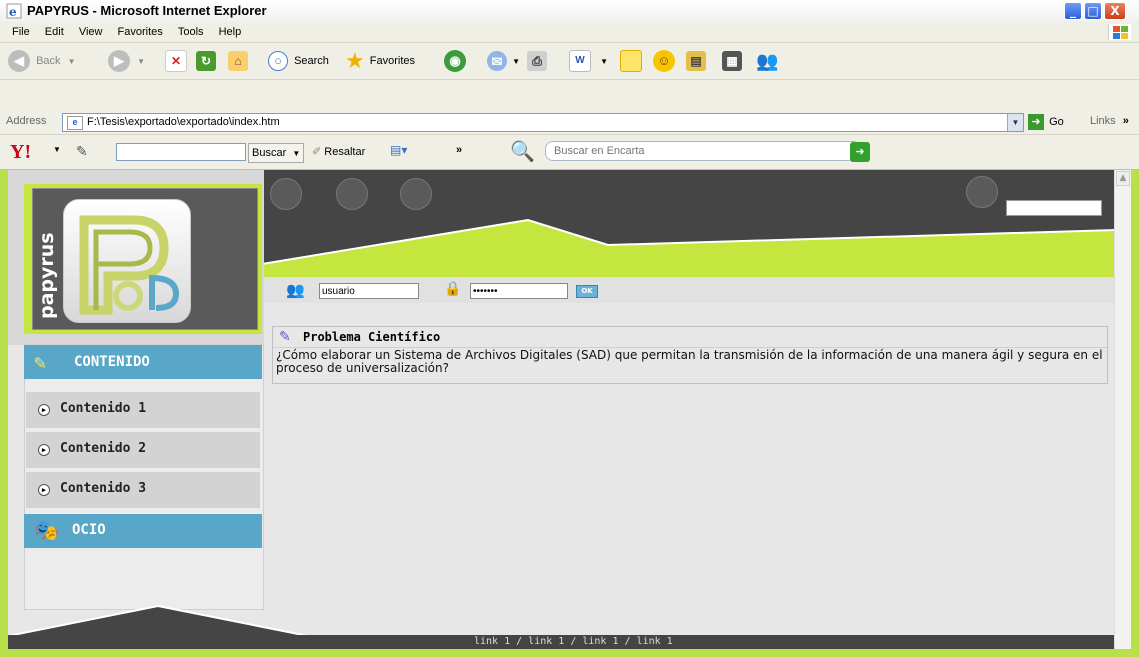 Image resolution: width=1139 pixels, height=657 pixels. I want to click on item-label: Contenido 1, so click(103, 408).